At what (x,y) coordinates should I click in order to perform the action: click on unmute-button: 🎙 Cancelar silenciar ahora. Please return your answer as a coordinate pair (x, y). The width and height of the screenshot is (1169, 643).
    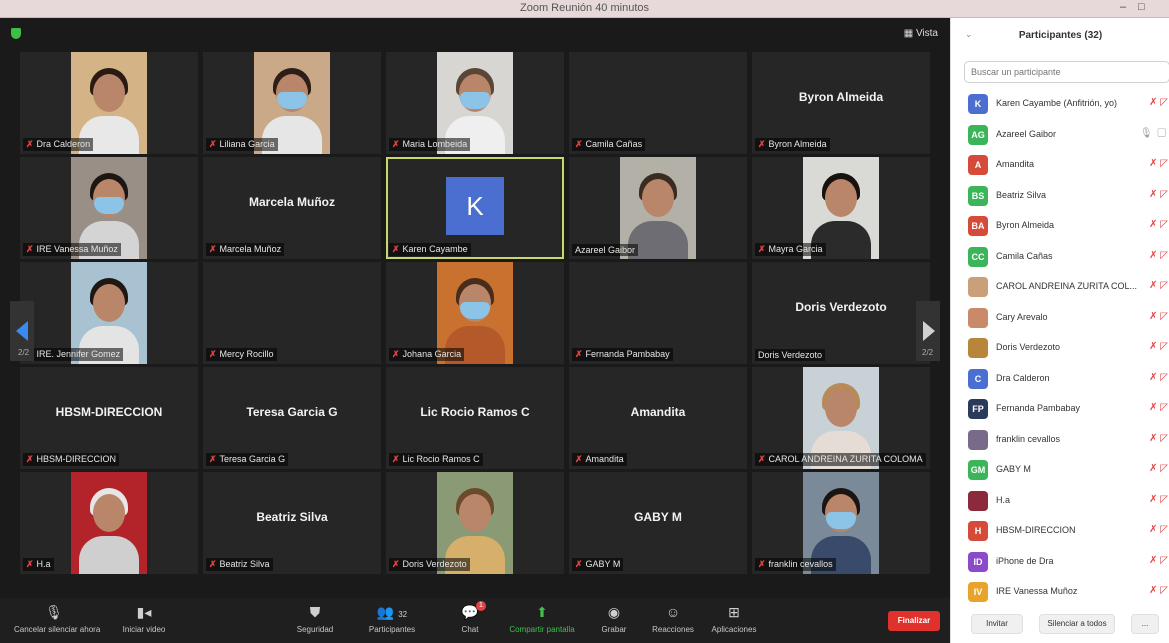
    Looking at the image, I should click on (57, 618).